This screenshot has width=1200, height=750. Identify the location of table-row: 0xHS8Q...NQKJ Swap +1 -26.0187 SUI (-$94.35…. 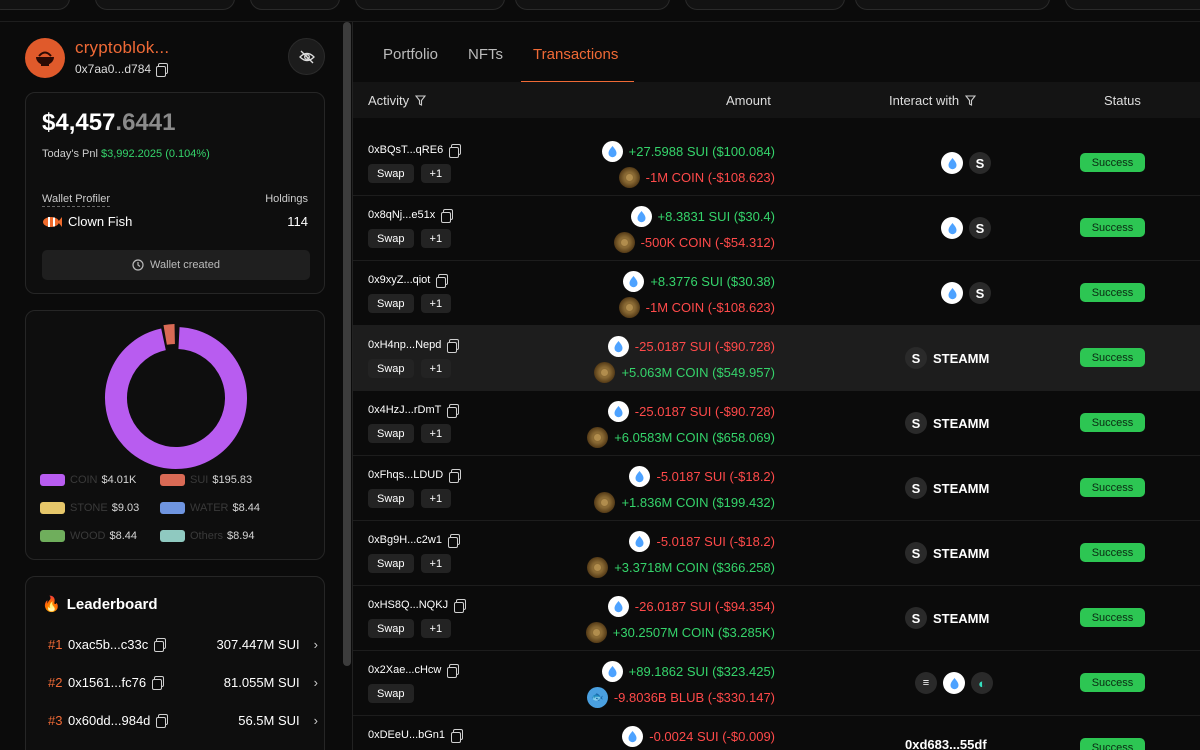
(776, 618).